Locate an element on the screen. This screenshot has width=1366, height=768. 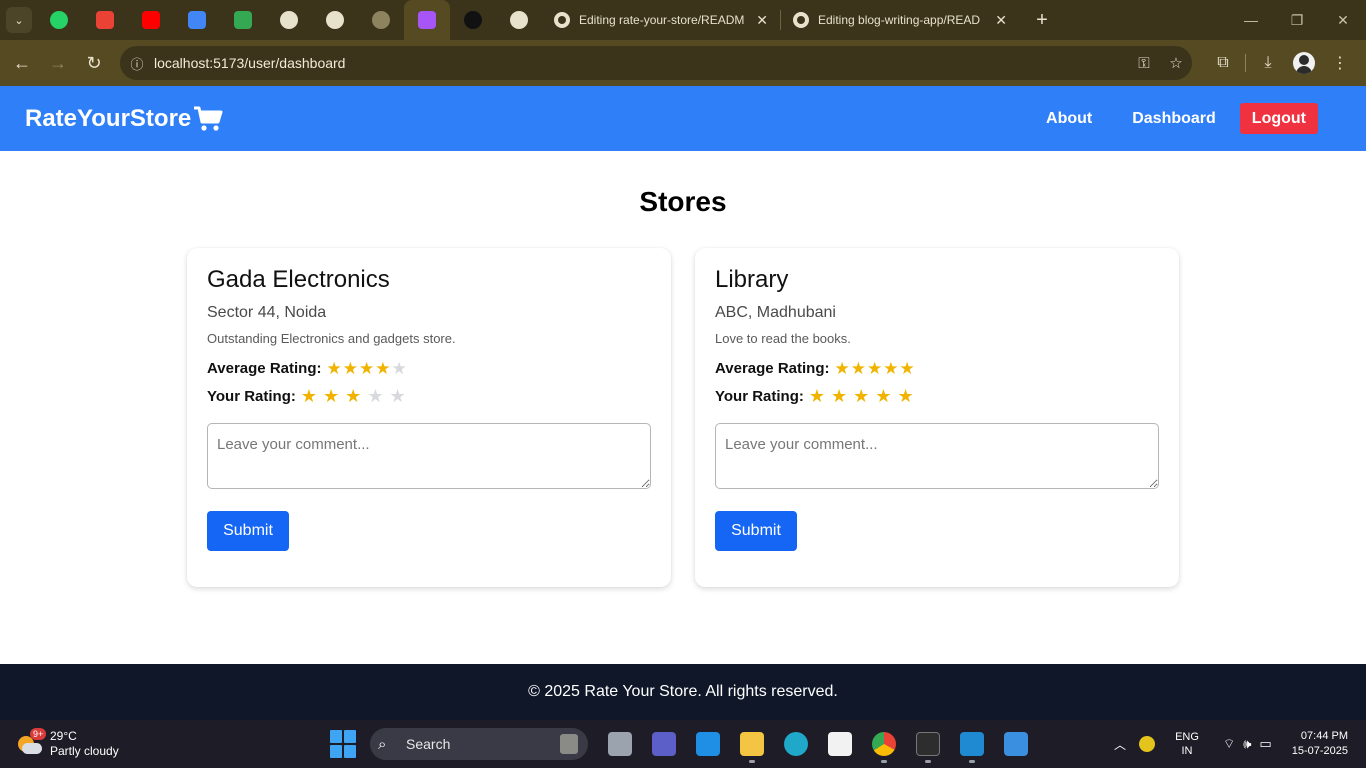
edge-icon is located at coordinates (796, 744).